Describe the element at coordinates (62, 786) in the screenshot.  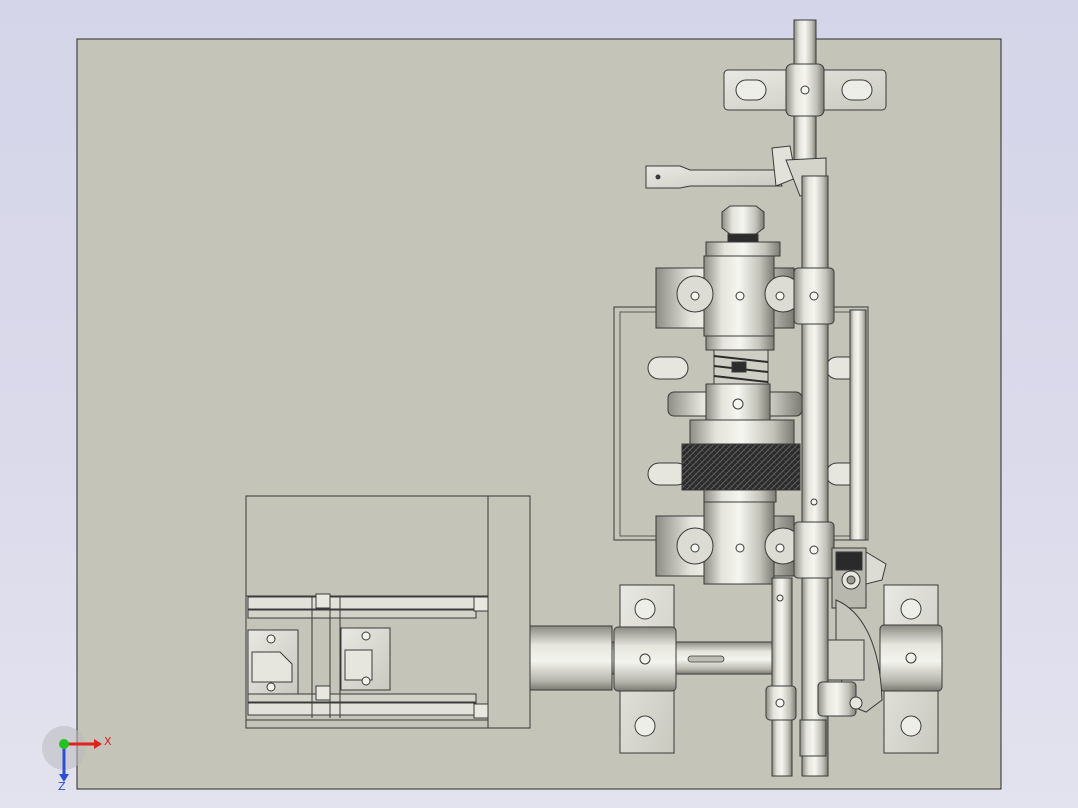
I see `z-axis-label: Z` at that location.